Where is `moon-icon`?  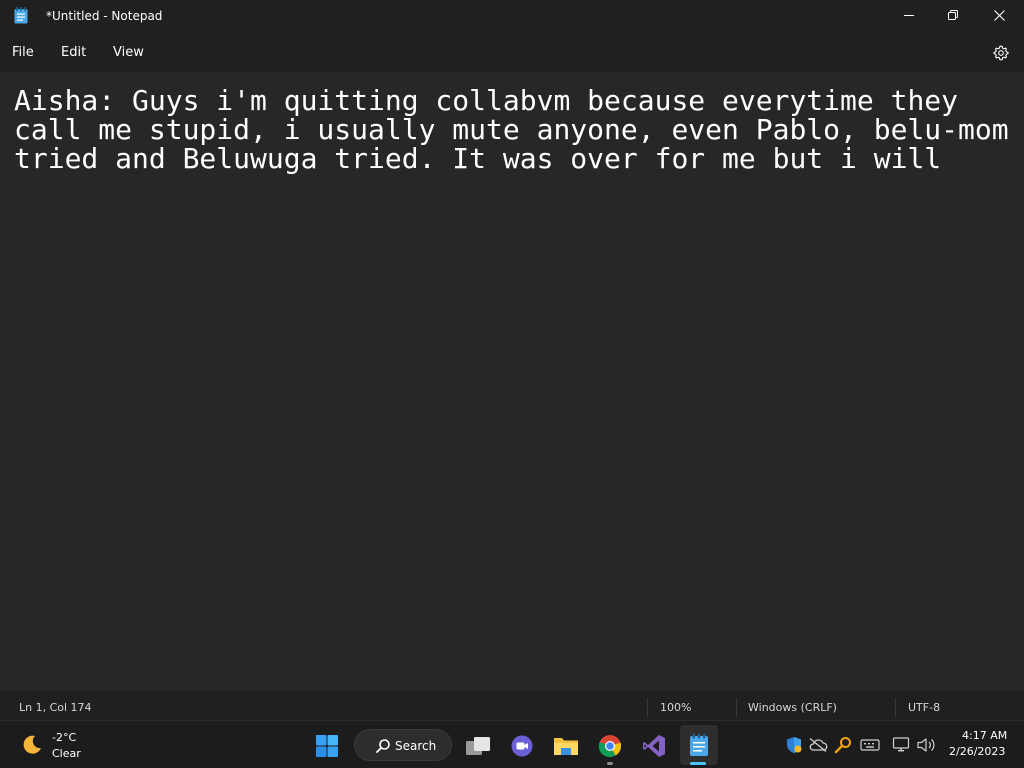
moon-icon is located at coordinates (32, 744).